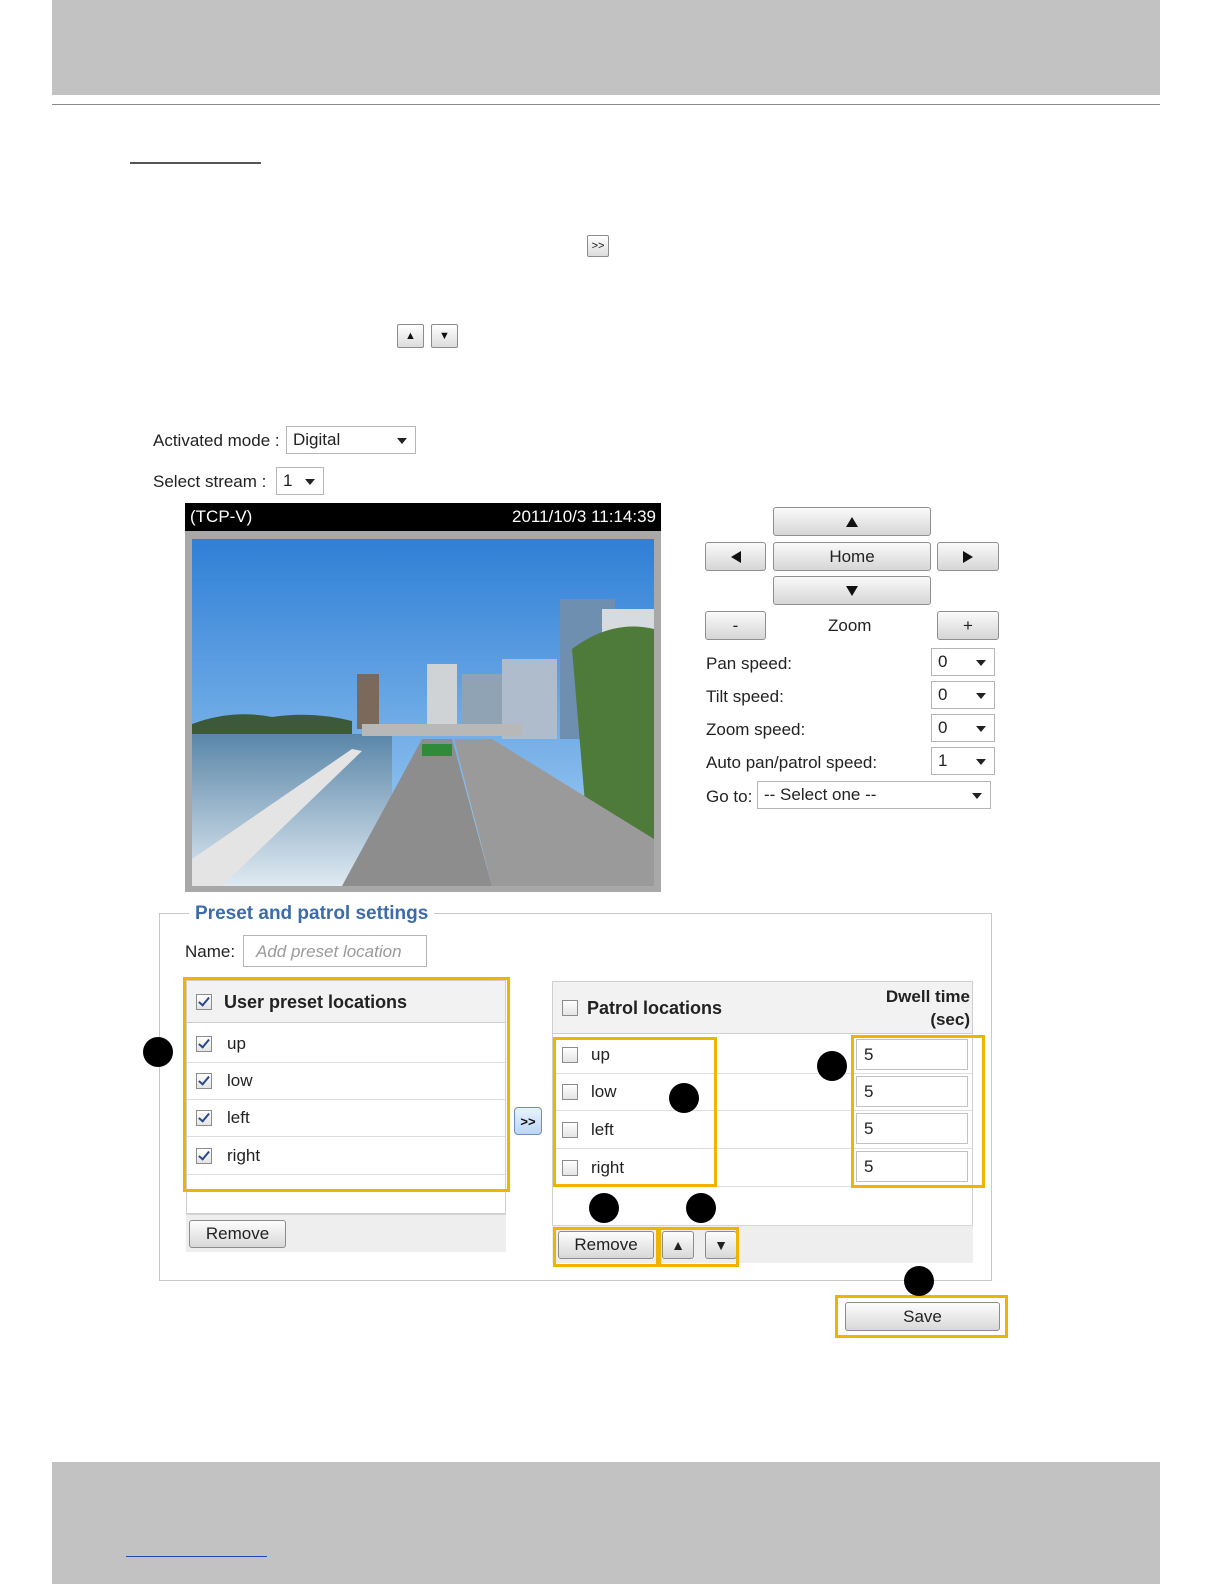 The height and width of the screenshot is (1584, 1224). What do you see at coordinates (423, 517) in the screenshot?
I see `video-status-bar: (TCP-V) 2011/10/3 11:14:39` at bounding box center [423, 517].